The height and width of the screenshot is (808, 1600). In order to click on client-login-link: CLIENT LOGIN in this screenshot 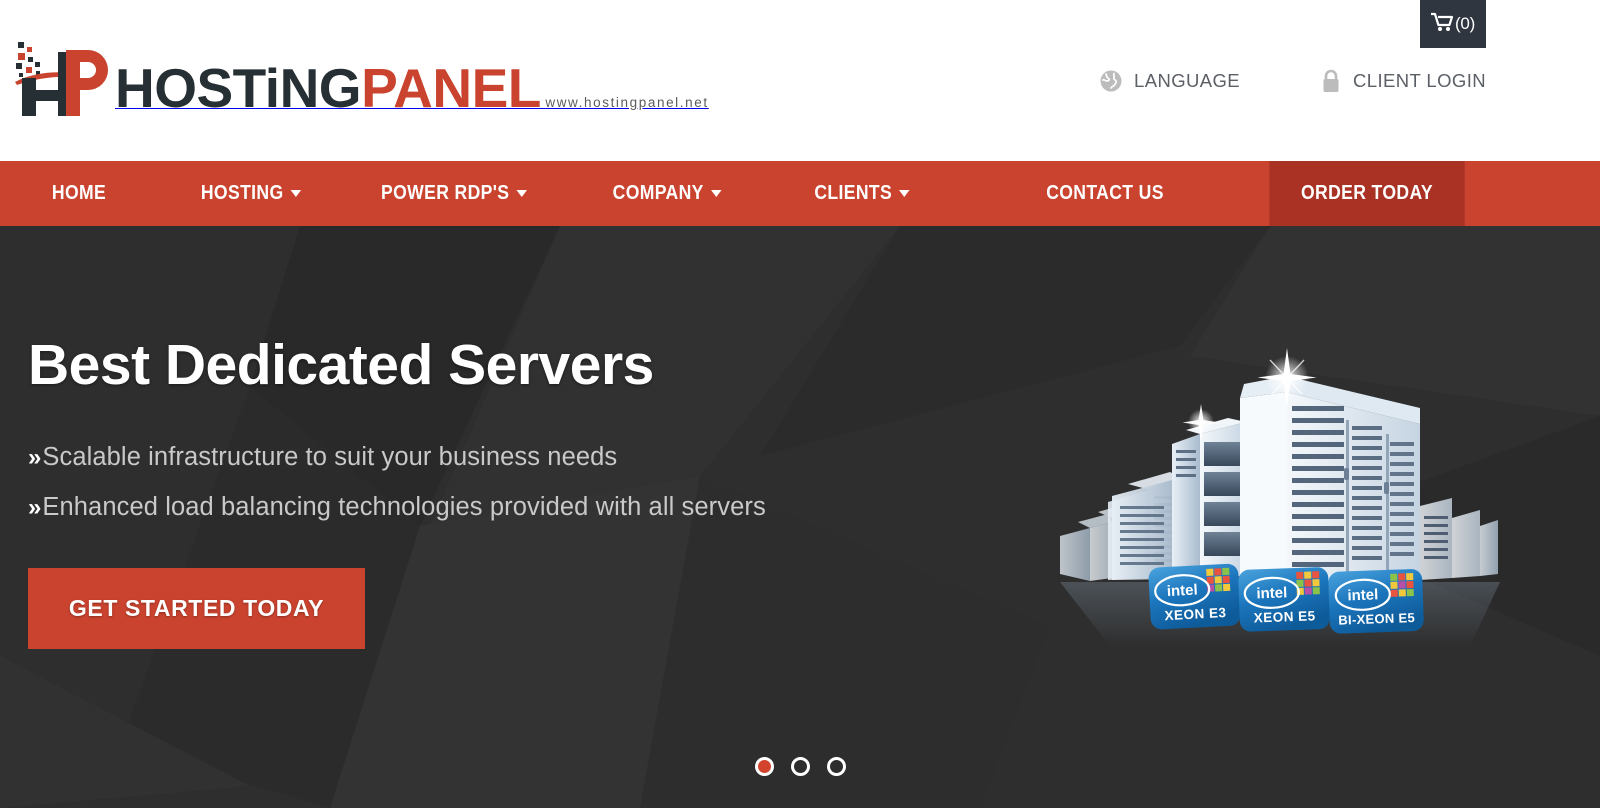, I will do `click(1403, 81)`.